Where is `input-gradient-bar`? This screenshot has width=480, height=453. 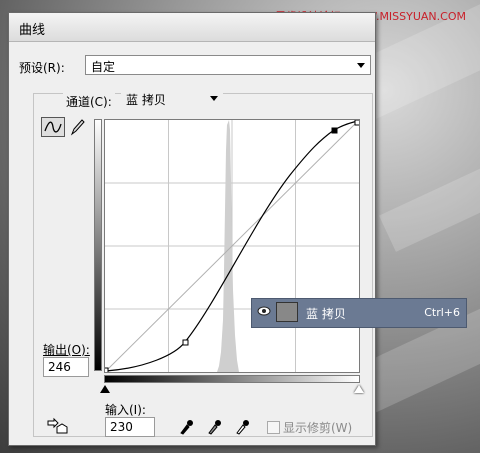
input-gradient-bar is located at coordinates (232, 379).